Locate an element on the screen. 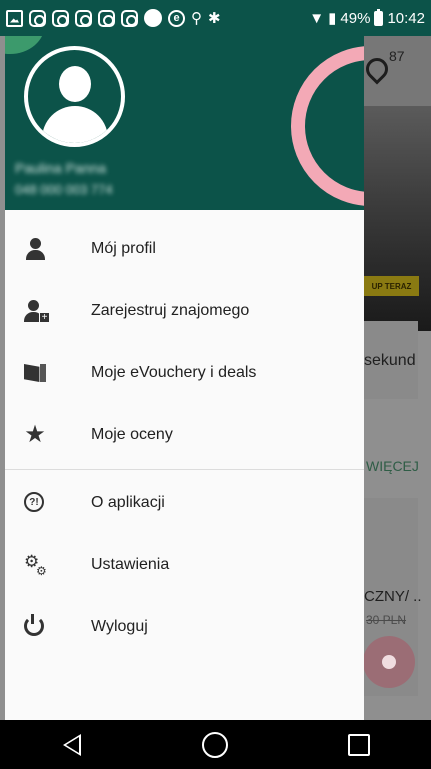 Image resolution: width=431 pixels, height=769 pixels. star-icon: ★ is located at coordinates (35, 434).